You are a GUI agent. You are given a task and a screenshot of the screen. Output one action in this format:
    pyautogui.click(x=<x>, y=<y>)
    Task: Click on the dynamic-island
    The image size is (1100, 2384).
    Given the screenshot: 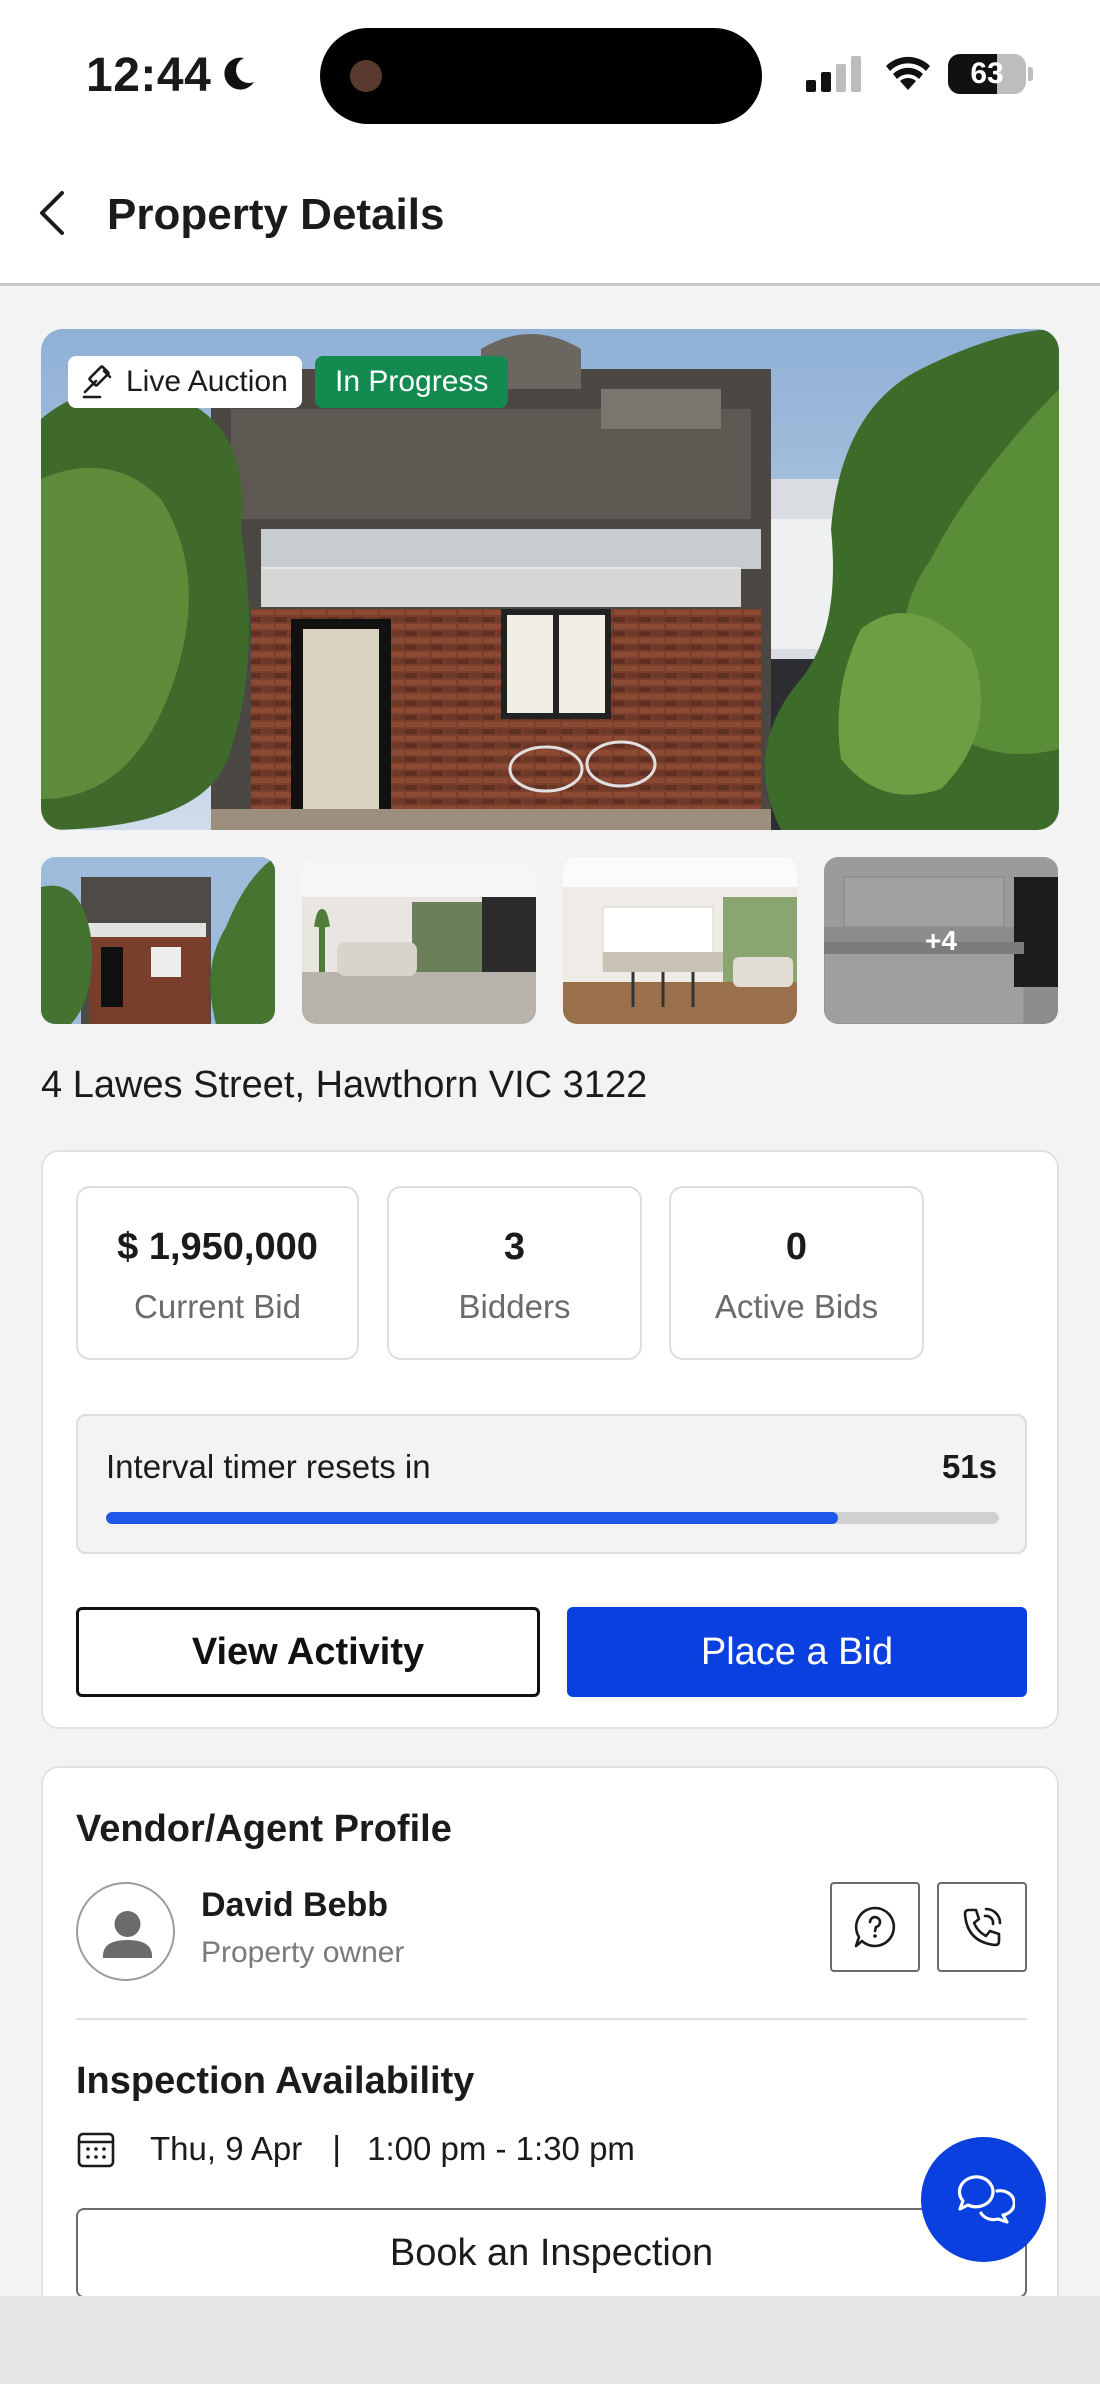 What is the action you would take?
    pyautogui.click(x=541, y=76)
    